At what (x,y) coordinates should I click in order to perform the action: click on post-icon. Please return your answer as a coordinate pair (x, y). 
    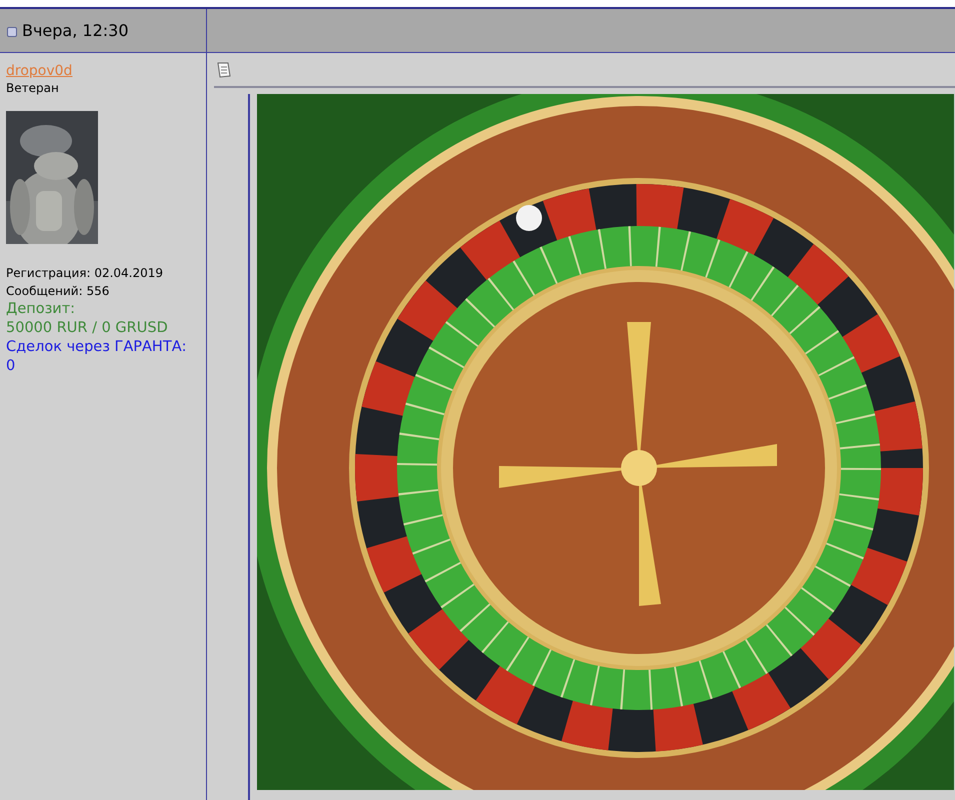
    Looking at the image, I should click on (12, 32).